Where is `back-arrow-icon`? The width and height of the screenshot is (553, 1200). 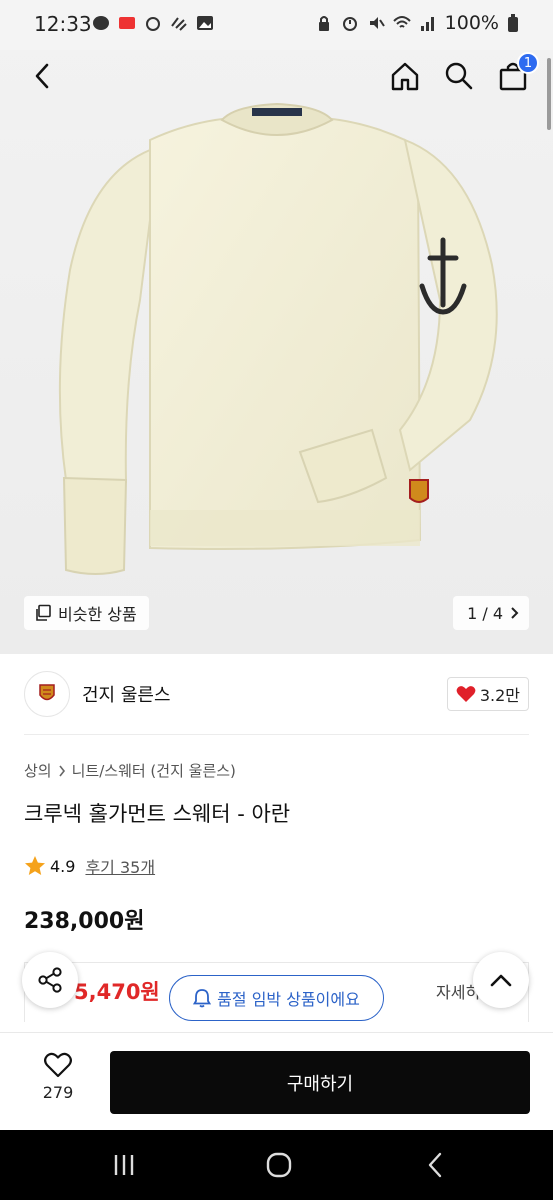 back-arrow-icon is located at coordinates (435, 1165).